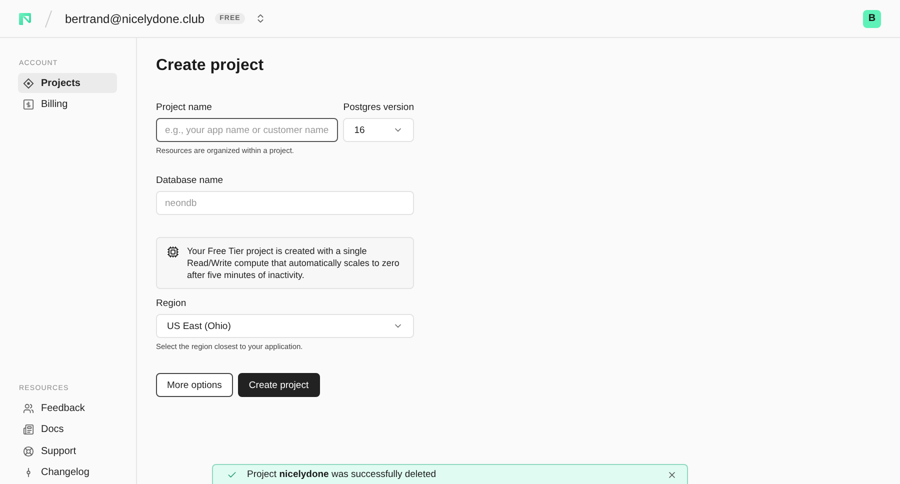 The image size is (900, 484). Describe the element at coordinates (67, 451) in the screenshot. I see `sidebar-item: Support` at that location.